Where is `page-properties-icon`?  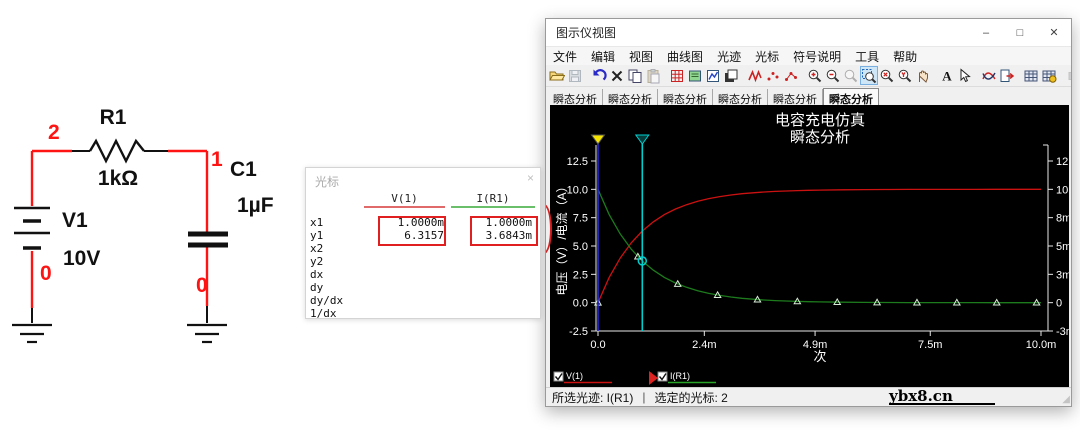 page-properties-icon is located at coordinates (695, 75).